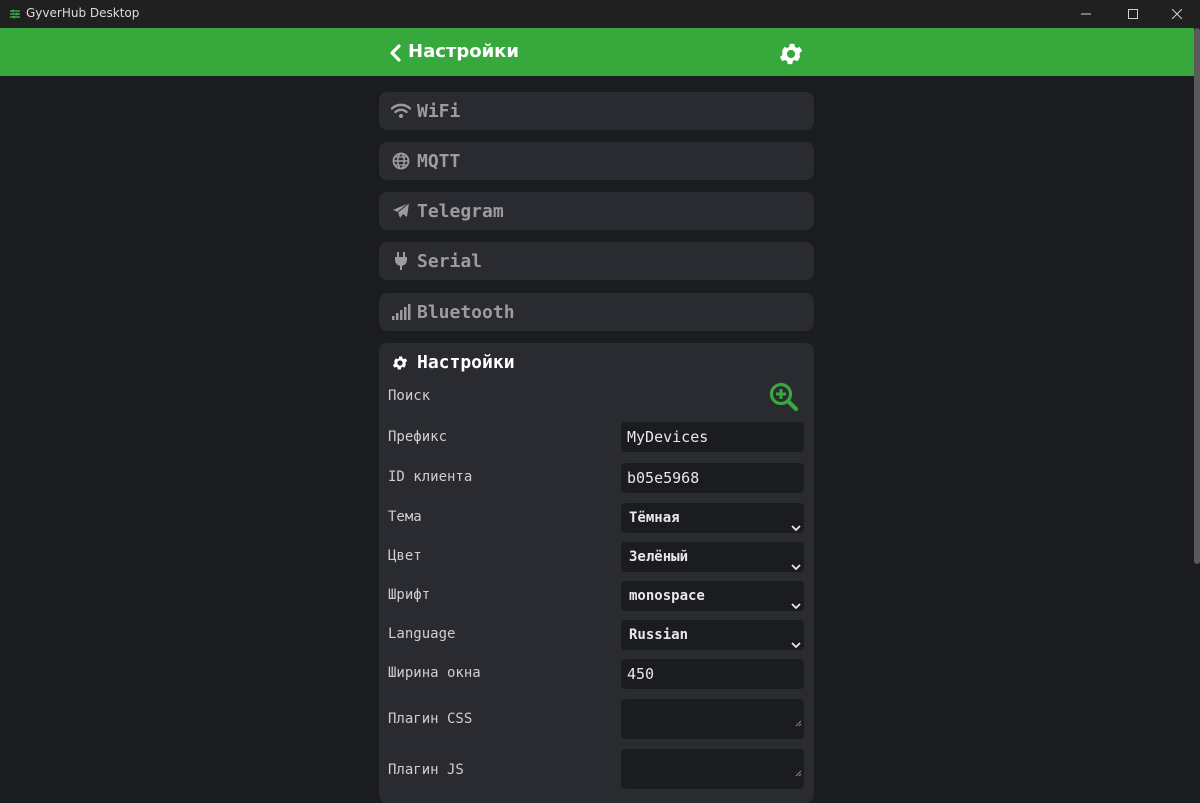 The width and height of the screenshot is (1200, 803). What do you see at coordinates (596, 161) in the screenshot?
I see `section-mqtt: MQTT` at bounding box center [596, 161].